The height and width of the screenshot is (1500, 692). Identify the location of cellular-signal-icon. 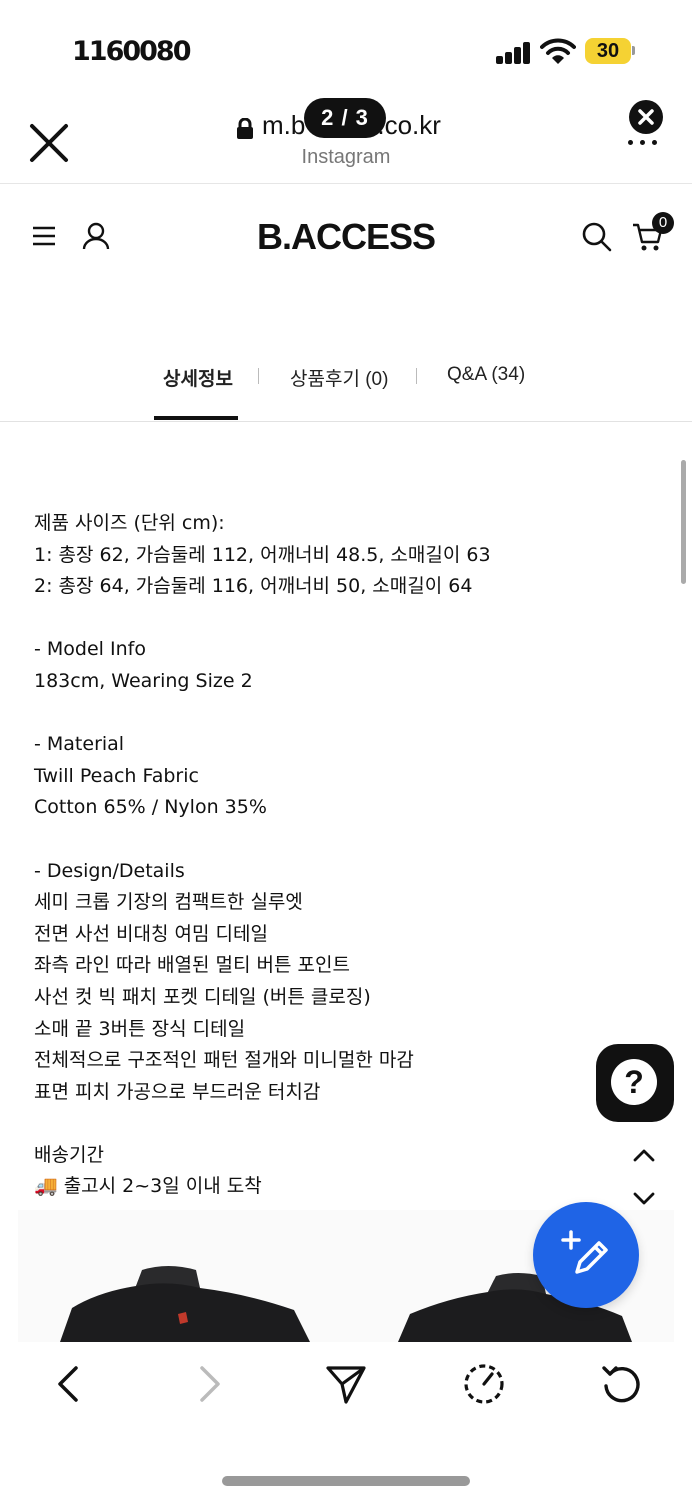
(514, 53).